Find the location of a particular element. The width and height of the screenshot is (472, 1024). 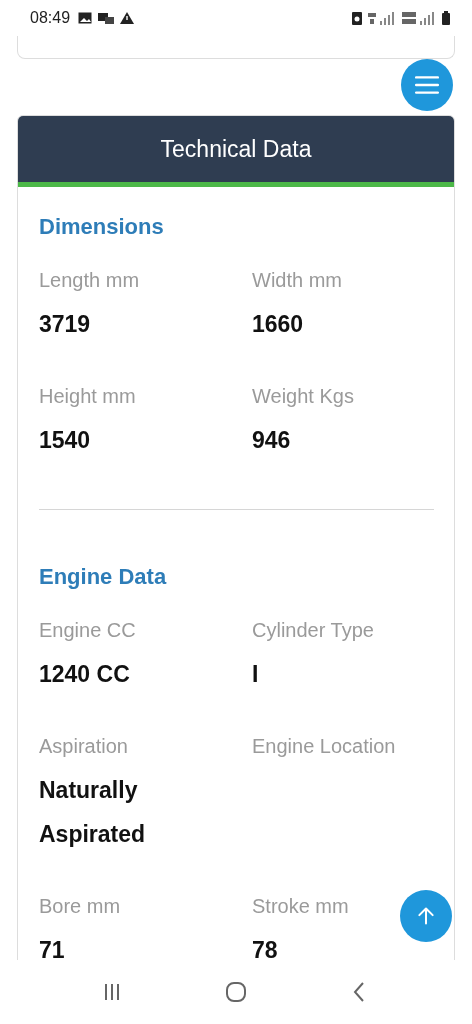

spec-value: 1660 is located at coordinates (278, 324).